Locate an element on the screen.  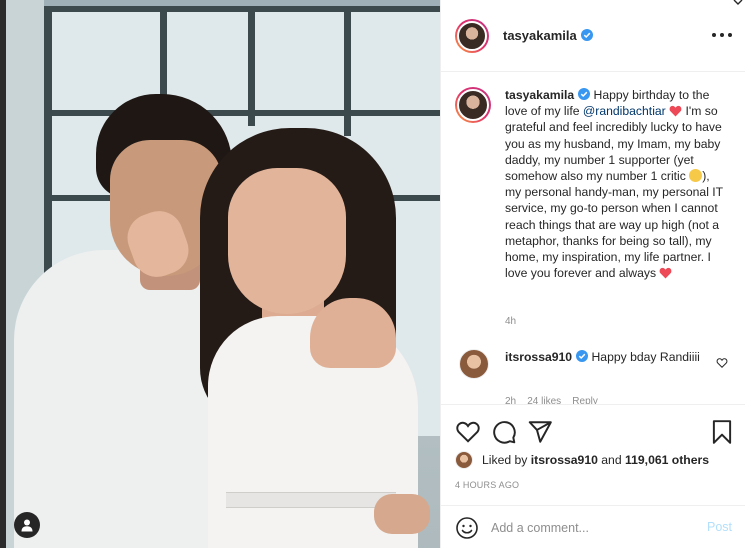
liked-by-prefix: Liked by is located at coordinates (505, 460).